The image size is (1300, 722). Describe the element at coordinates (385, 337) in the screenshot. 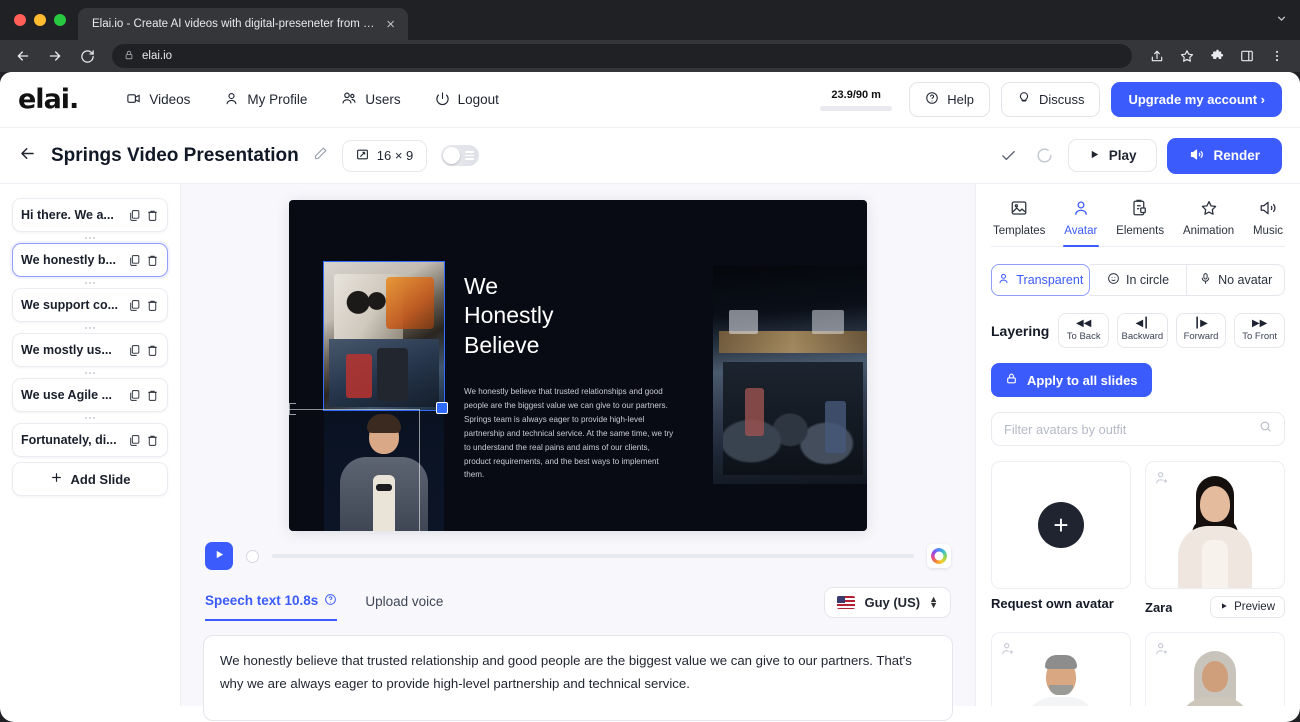

I see `selection-box` at that location.